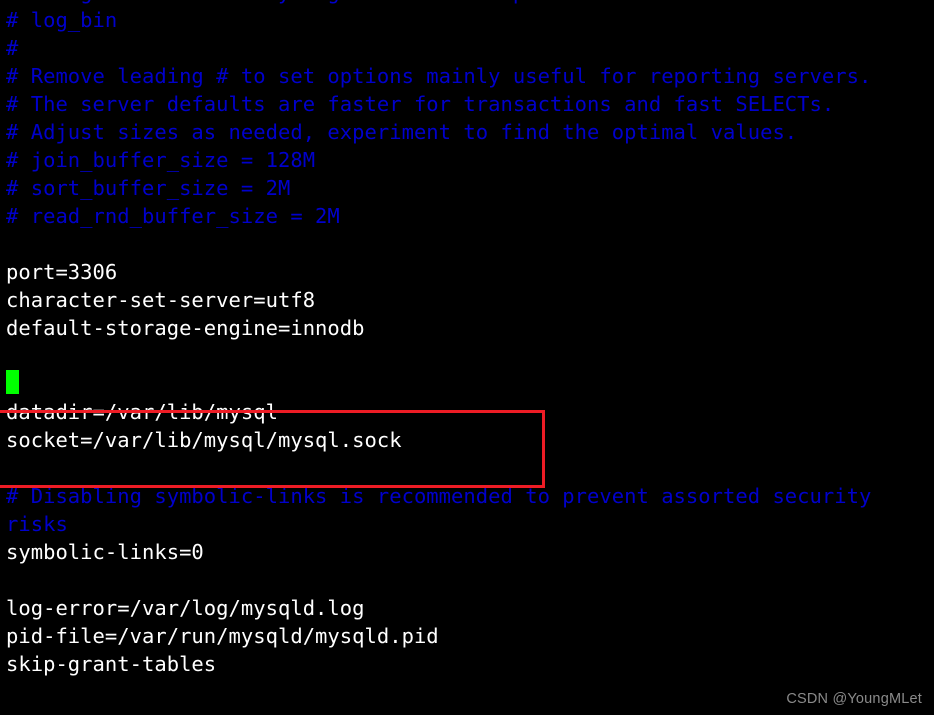  What do you see at coordinates (111, 664) in the screenshot?
I see `code-line: skip-grant-tables` at bounding box center [111, 664].